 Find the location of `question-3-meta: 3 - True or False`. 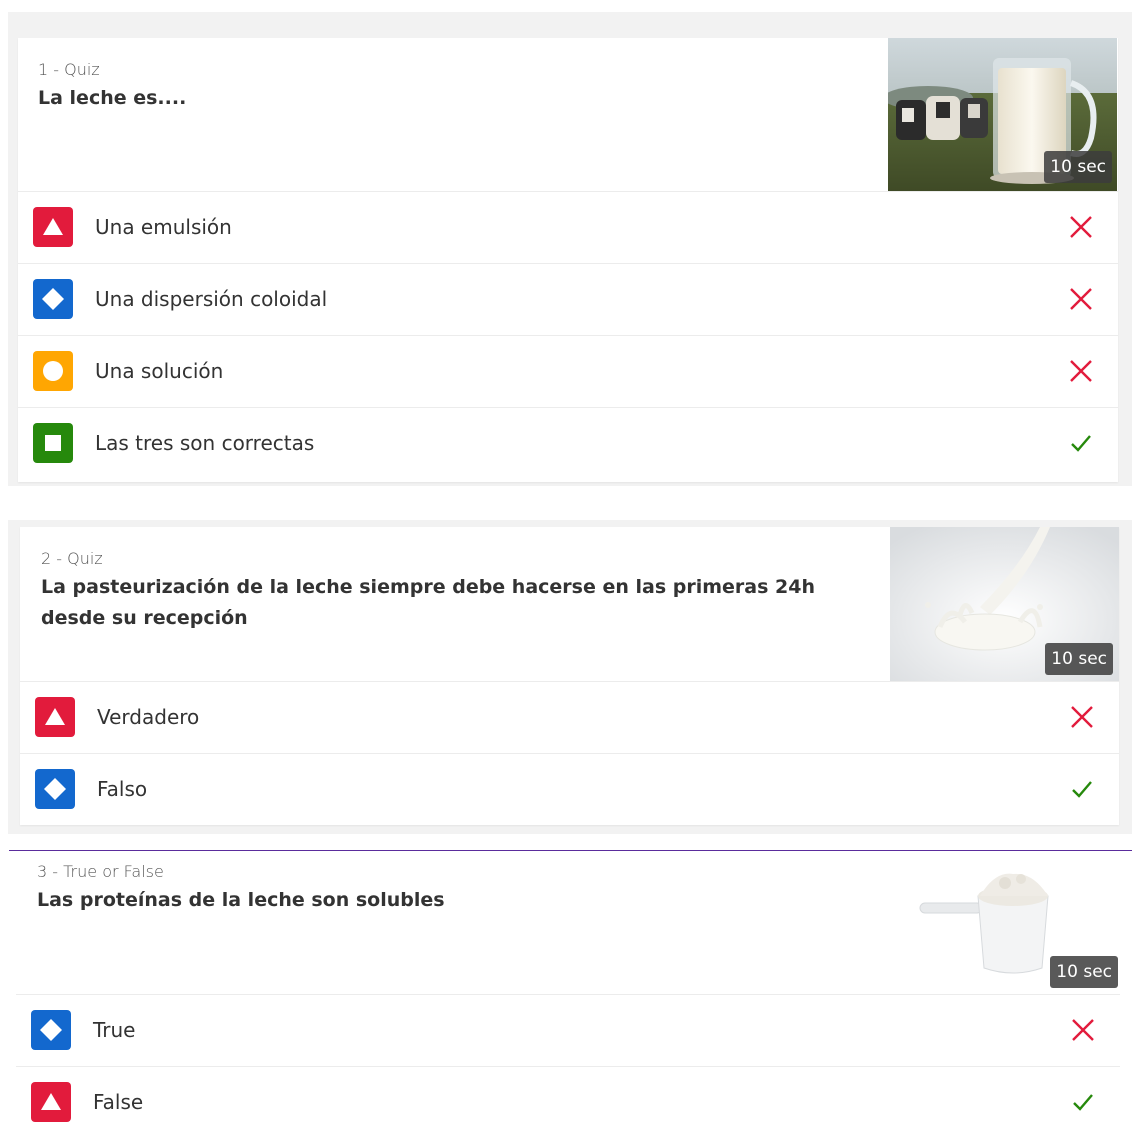

question-3-meta: 3 - True or False is located at coordinates (100, 871).